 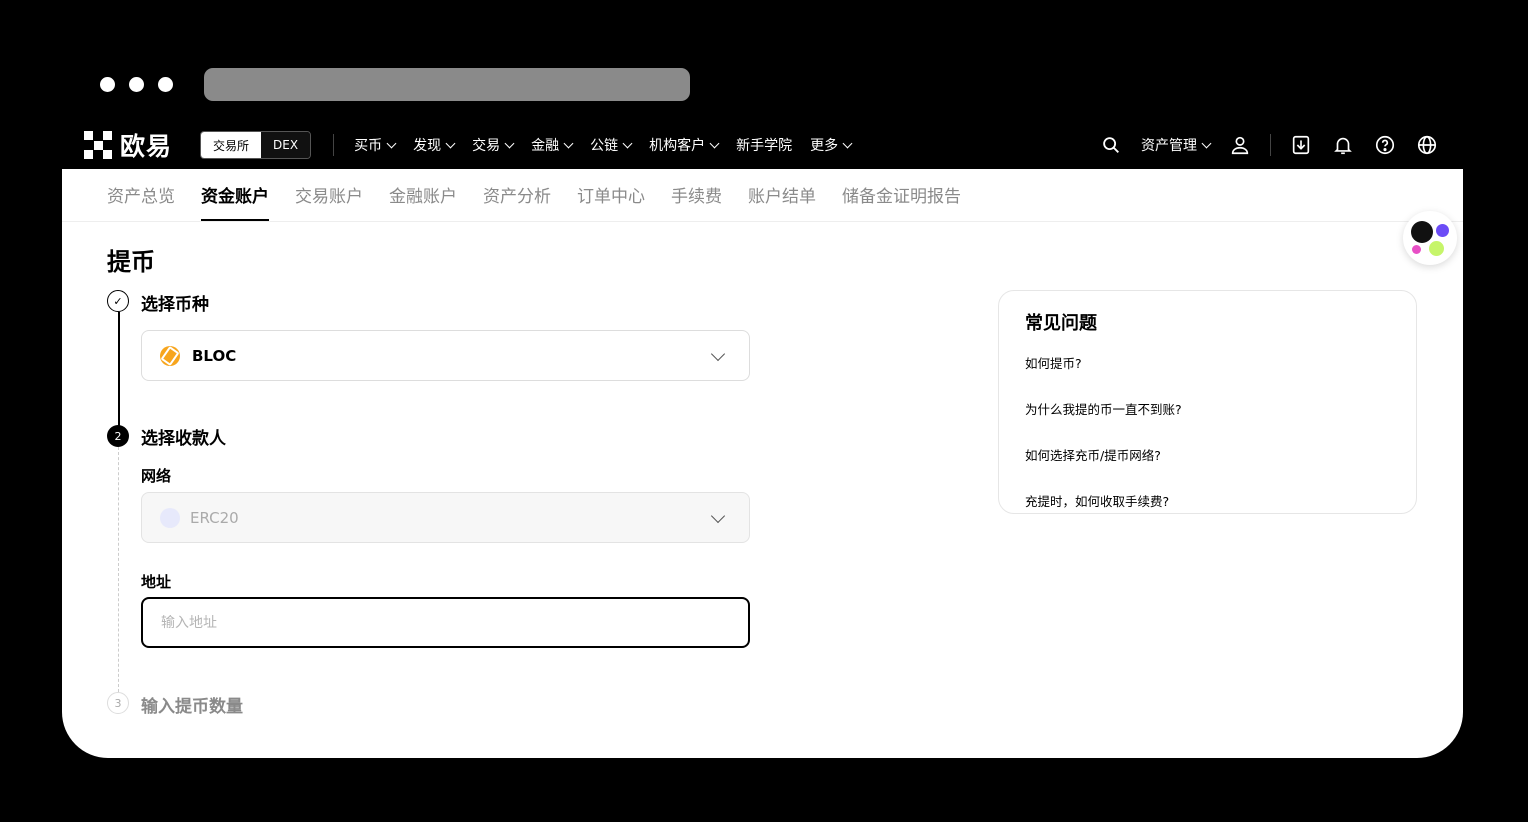 I want to click on nav-item-discover: 发现, so click(x=434, y=145).